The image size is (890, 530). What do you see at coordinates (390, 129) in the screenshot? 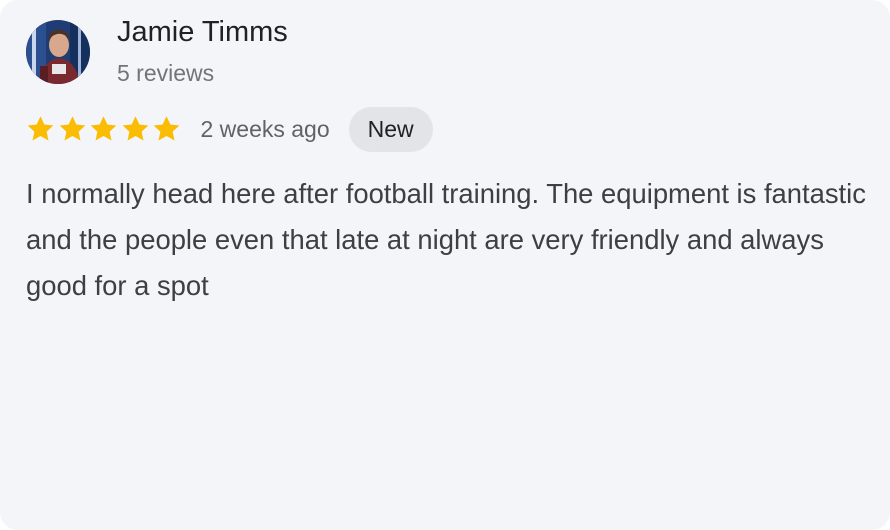
I see `new-badge: New` at bounding box center [390, 129].